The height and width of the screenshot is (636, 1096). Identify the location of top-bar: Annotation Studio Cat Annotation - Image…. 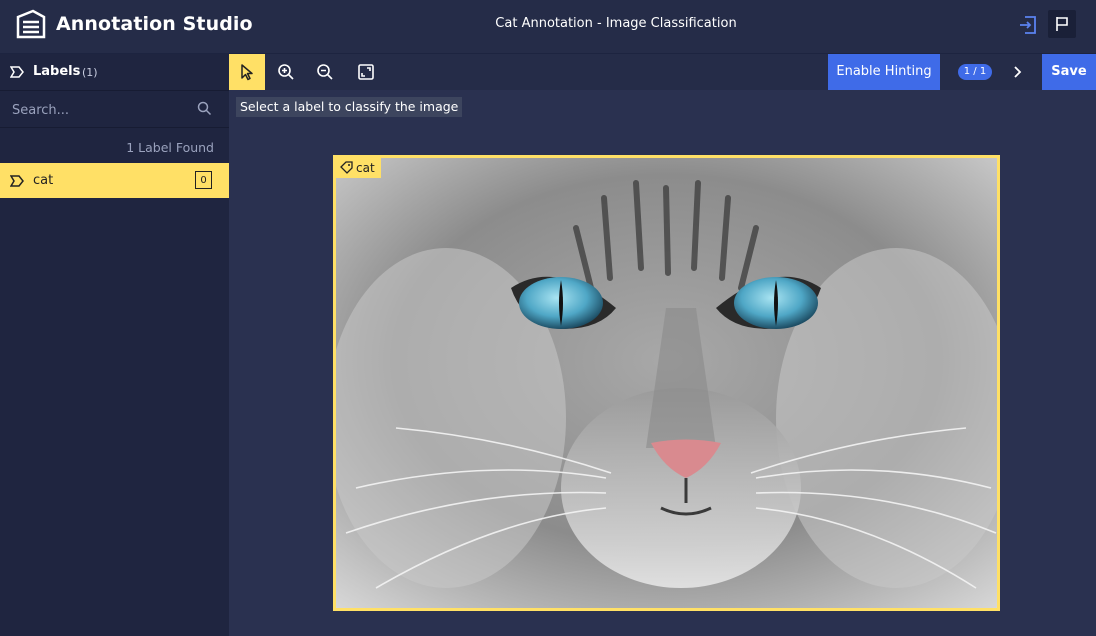
(548, 27).